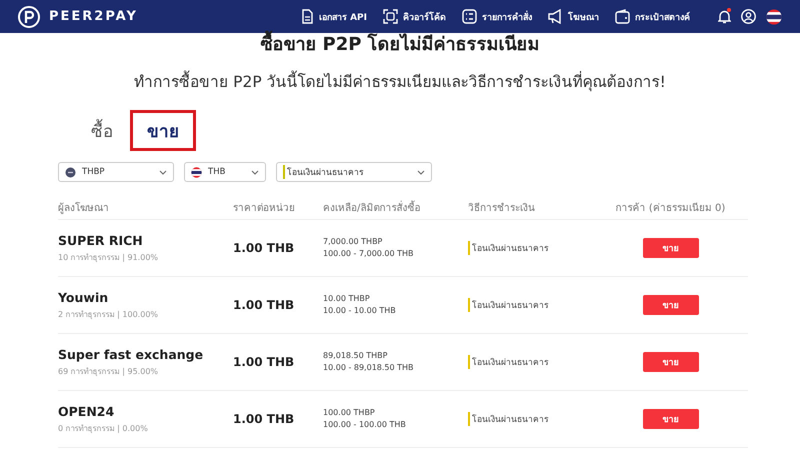 The image size is (800, 461). Describe the element at coordinates (354, 172) in the screenshot. I see `filter-dropdown: โอนเงินผ่านธนาคาร` at that location.